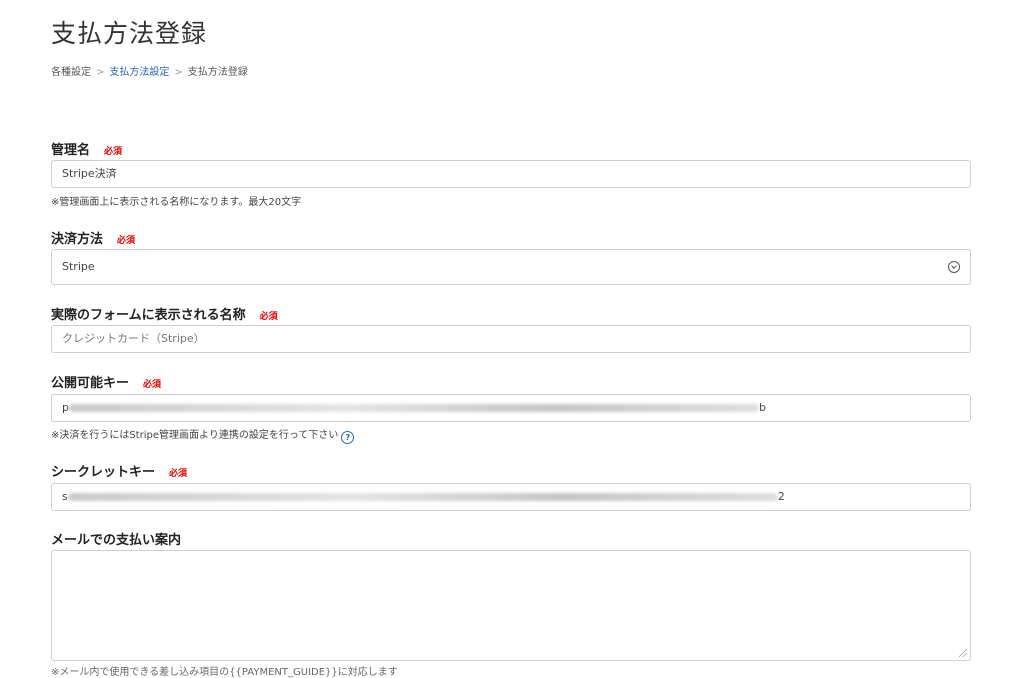  I want to click on admin-name-label-text: 管理名, so click(71, 150).